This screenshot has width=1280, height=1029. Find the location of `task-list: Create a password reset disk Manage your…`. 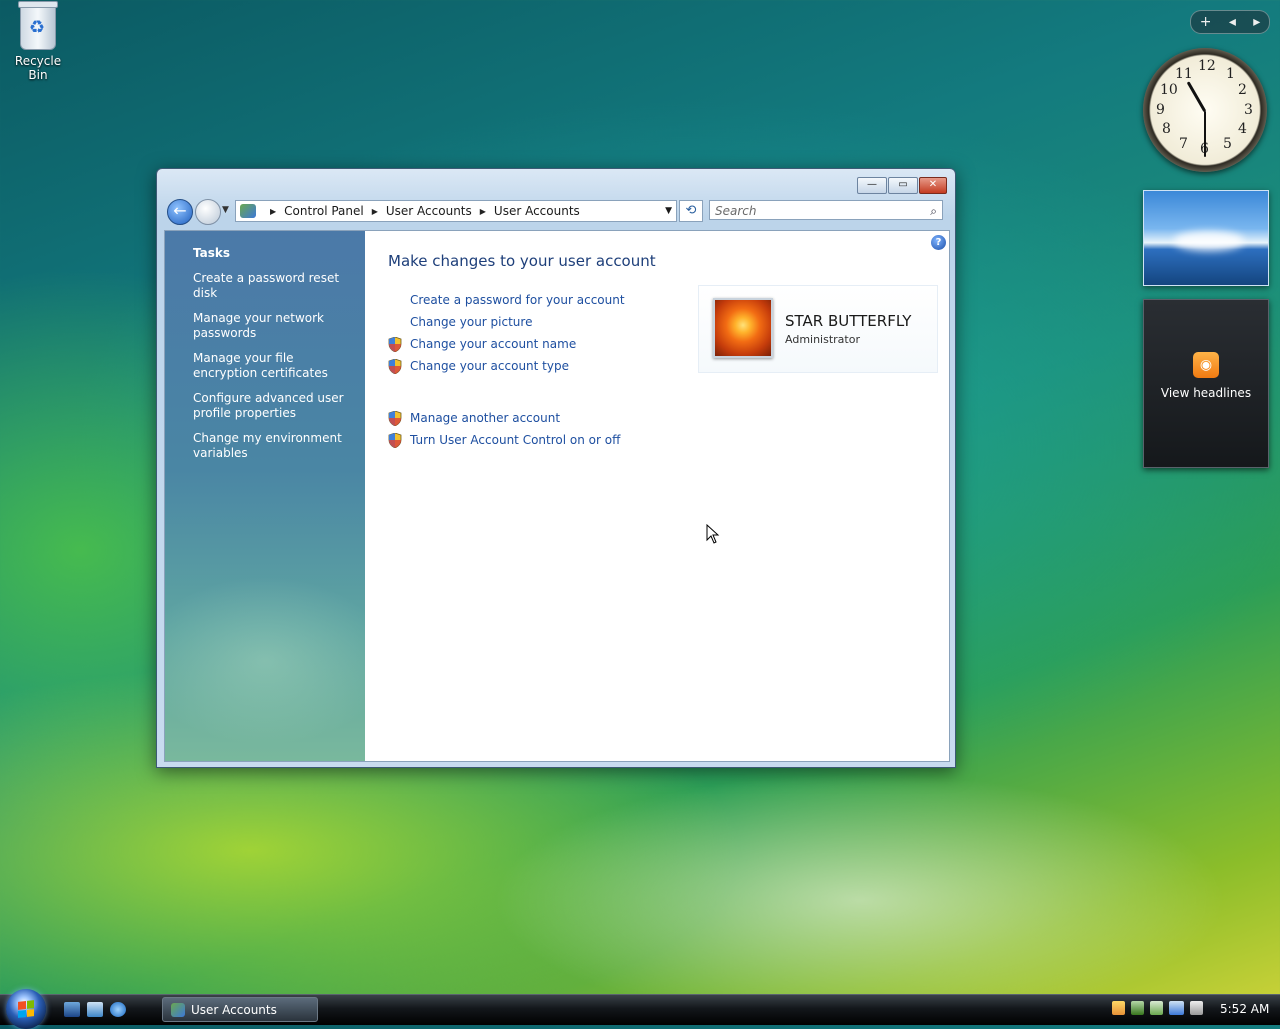

task-list: Create a password reset disk Manage your… is located at coordinates (275, 371).